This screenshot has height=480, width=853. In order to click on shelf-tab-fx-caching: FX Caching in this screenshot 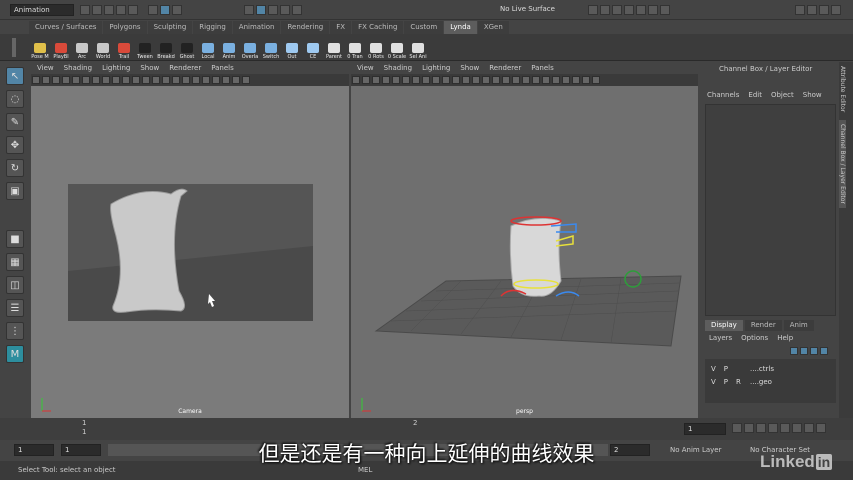, I will do `click(378, 27)`.